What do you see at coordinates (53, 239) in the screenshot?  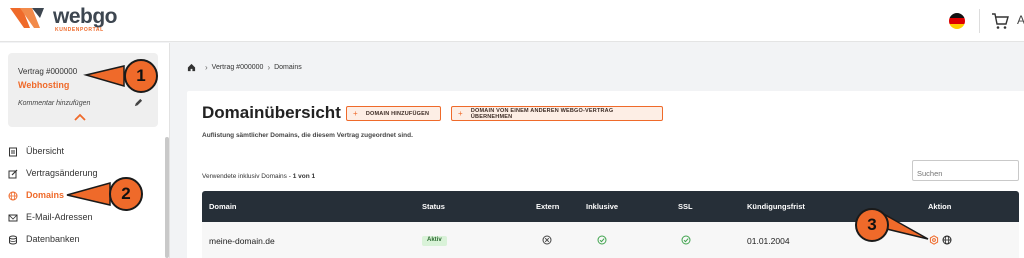 I see `sidebar-item-label: Datenbanken` at bounding box center [53, 239].